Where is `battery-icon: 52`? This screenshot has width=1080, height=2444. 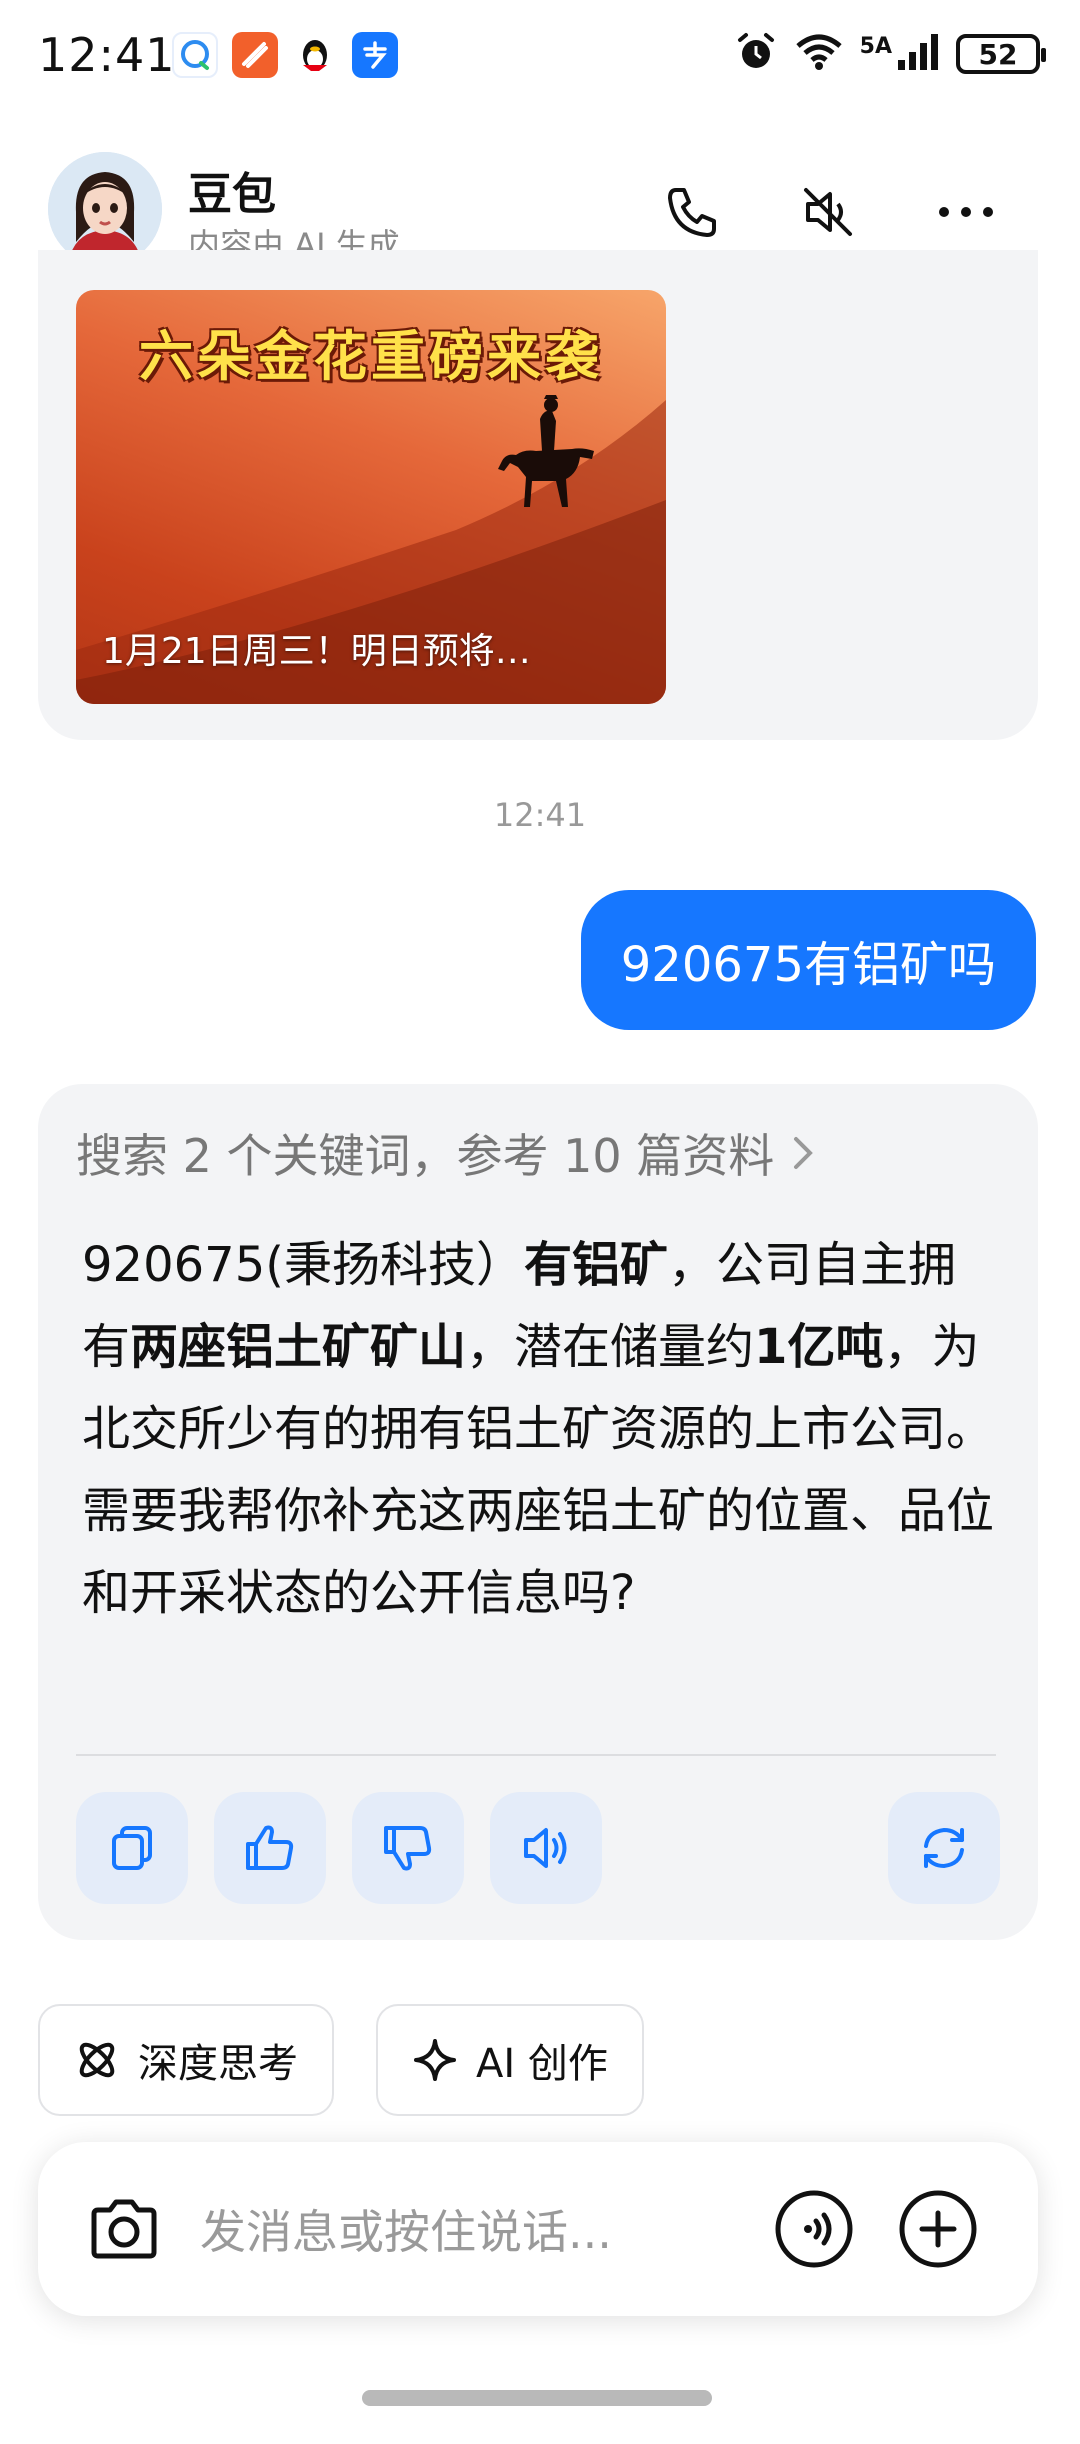
battery-icon: 52 is located at coordinates (1001, 54).